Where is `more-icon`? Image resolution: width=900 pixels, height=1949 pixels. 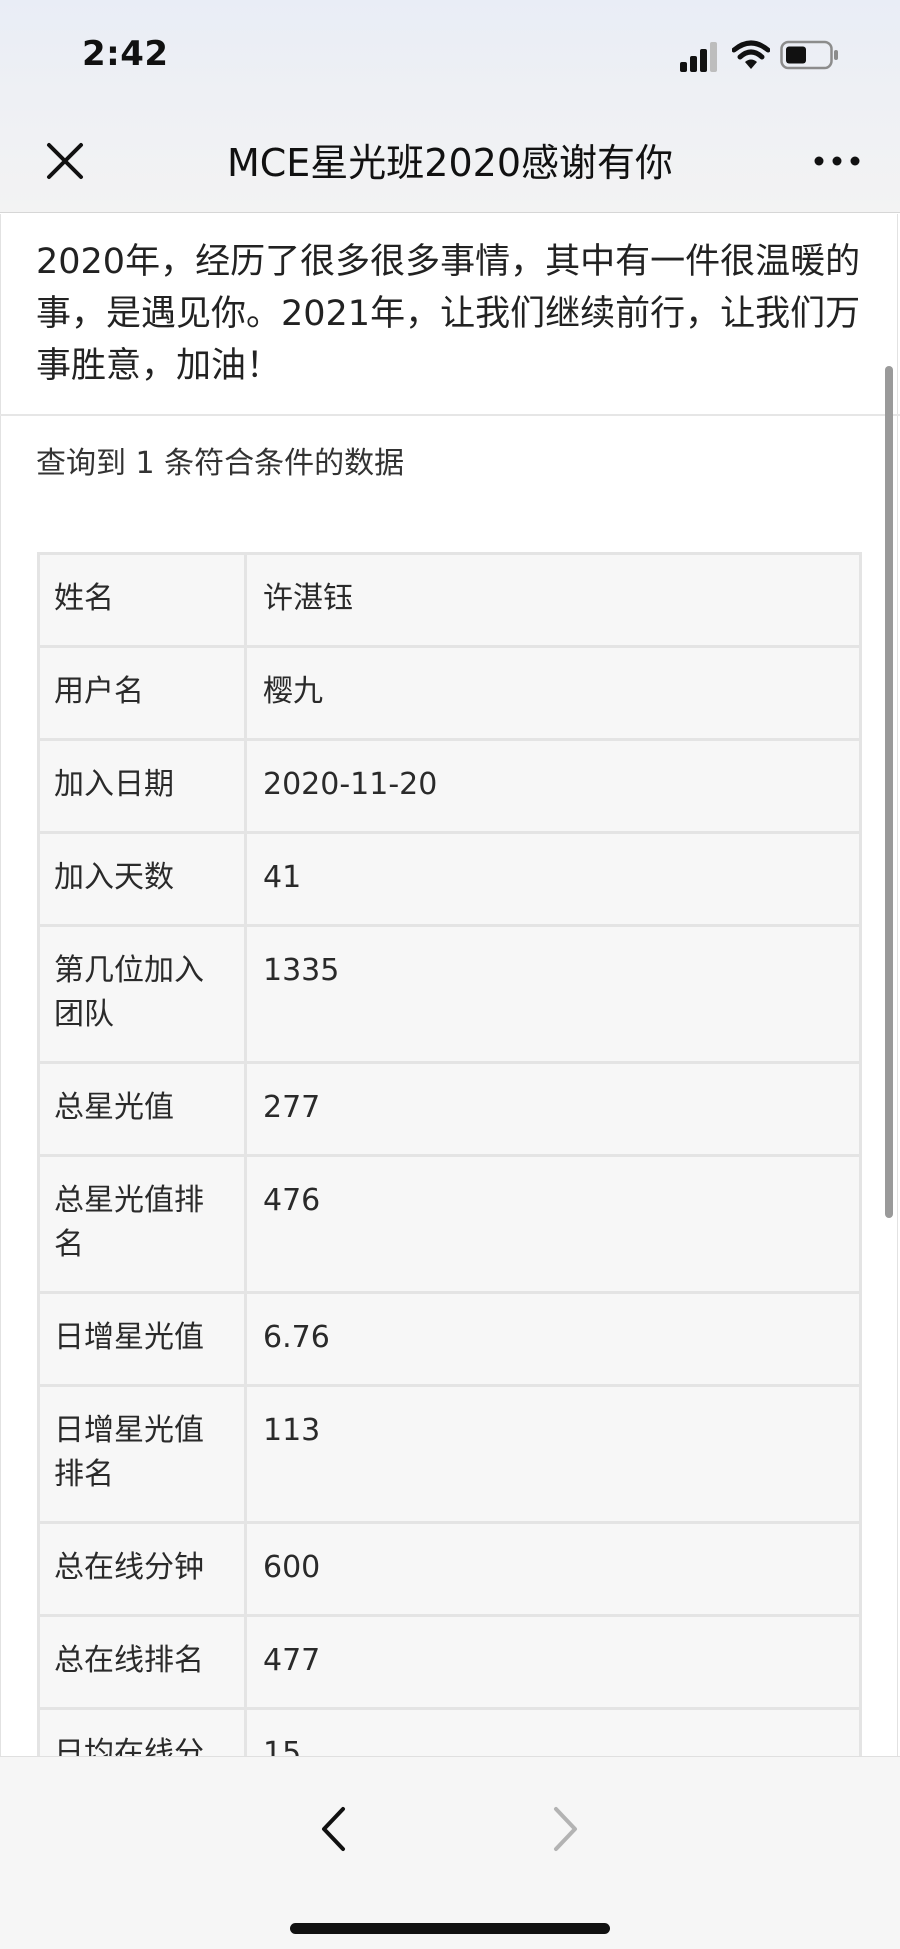 more-icon is located at coordinates (837, 161).